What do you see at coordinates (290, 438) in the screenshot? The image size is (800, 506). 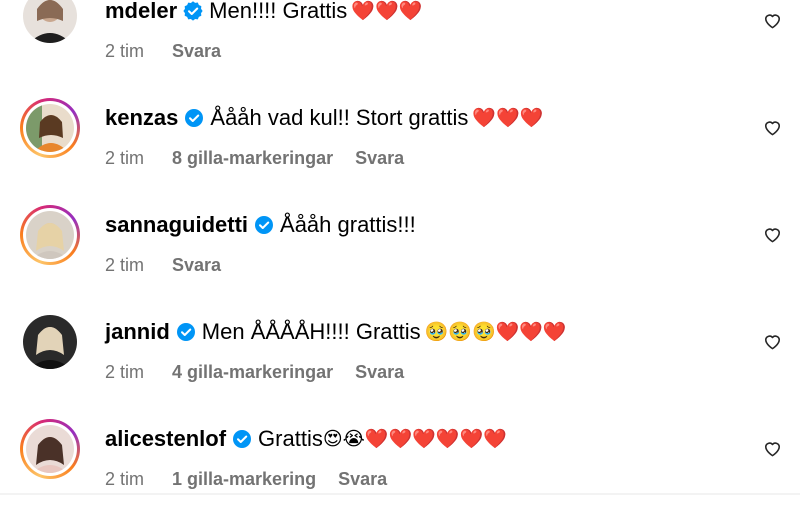 I see `comment-text: Grattis` at bounding box center [290, 438].